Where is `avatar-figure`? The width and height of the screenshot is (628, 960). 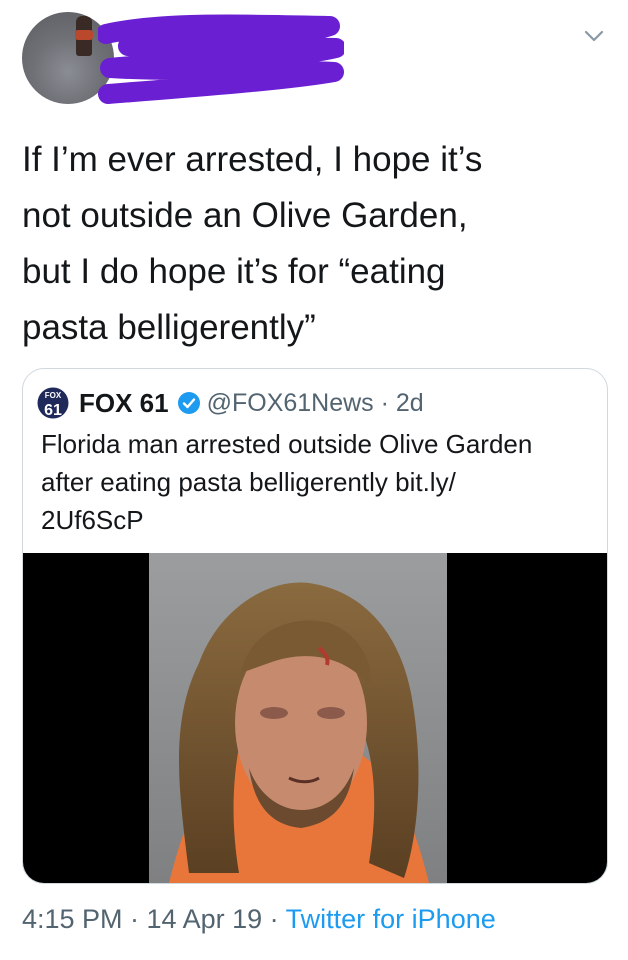
avatar-figure is located at coordinates (84, 36).